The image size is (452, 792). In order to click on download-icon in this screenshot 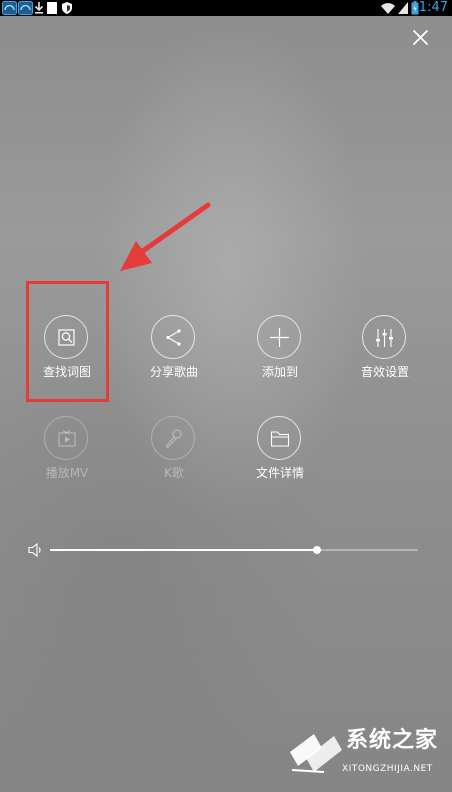, I will do `click(39, 8)`.